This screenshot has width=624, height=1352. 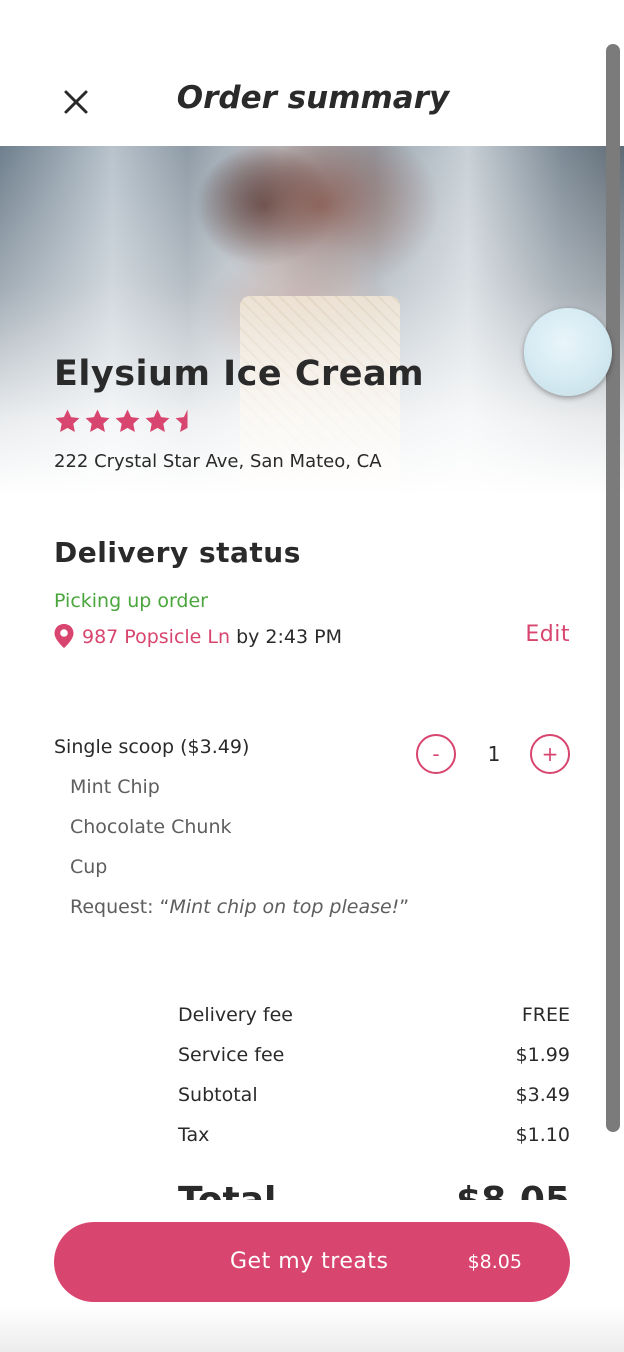 I want to click on total-value: $8.05, so click(x=513, y=1191).